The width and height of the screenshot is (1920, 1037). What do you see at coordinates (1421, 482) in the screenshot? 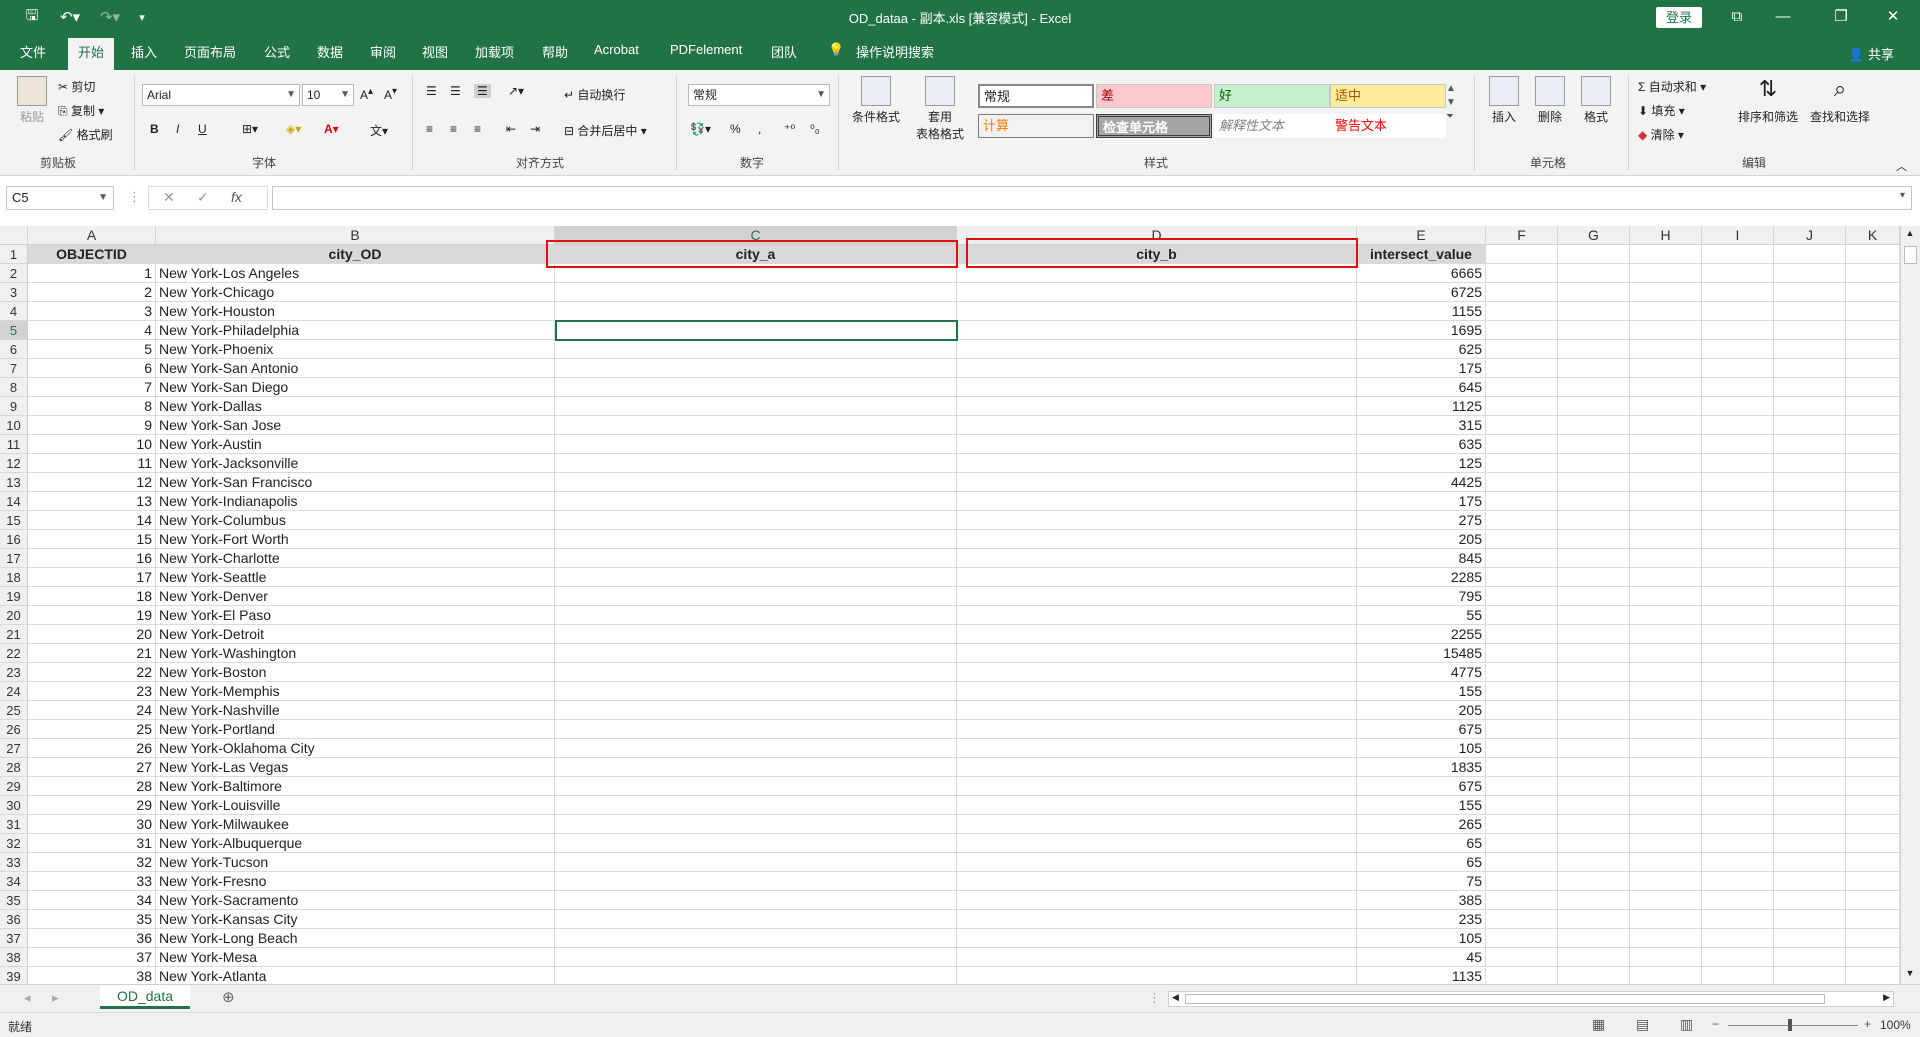
I see `intersect-value-cell: 4425` at bounding box center [1421, 482].